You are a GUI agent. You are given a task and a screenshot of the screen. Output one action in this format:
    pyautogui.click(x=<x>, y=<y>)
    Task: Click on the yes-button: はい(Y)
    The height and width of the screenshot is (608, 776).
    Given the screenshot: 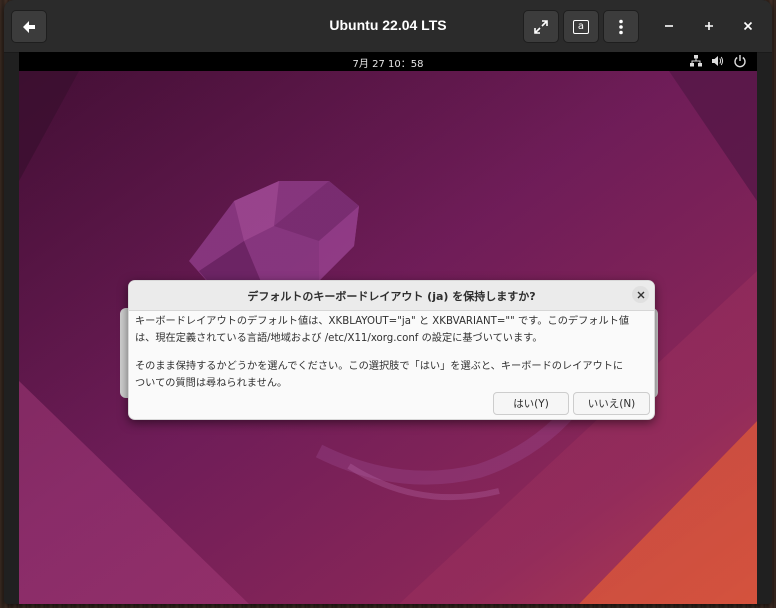 What is the action you would take?
    pyautogui.click(x=531, y=403)
    